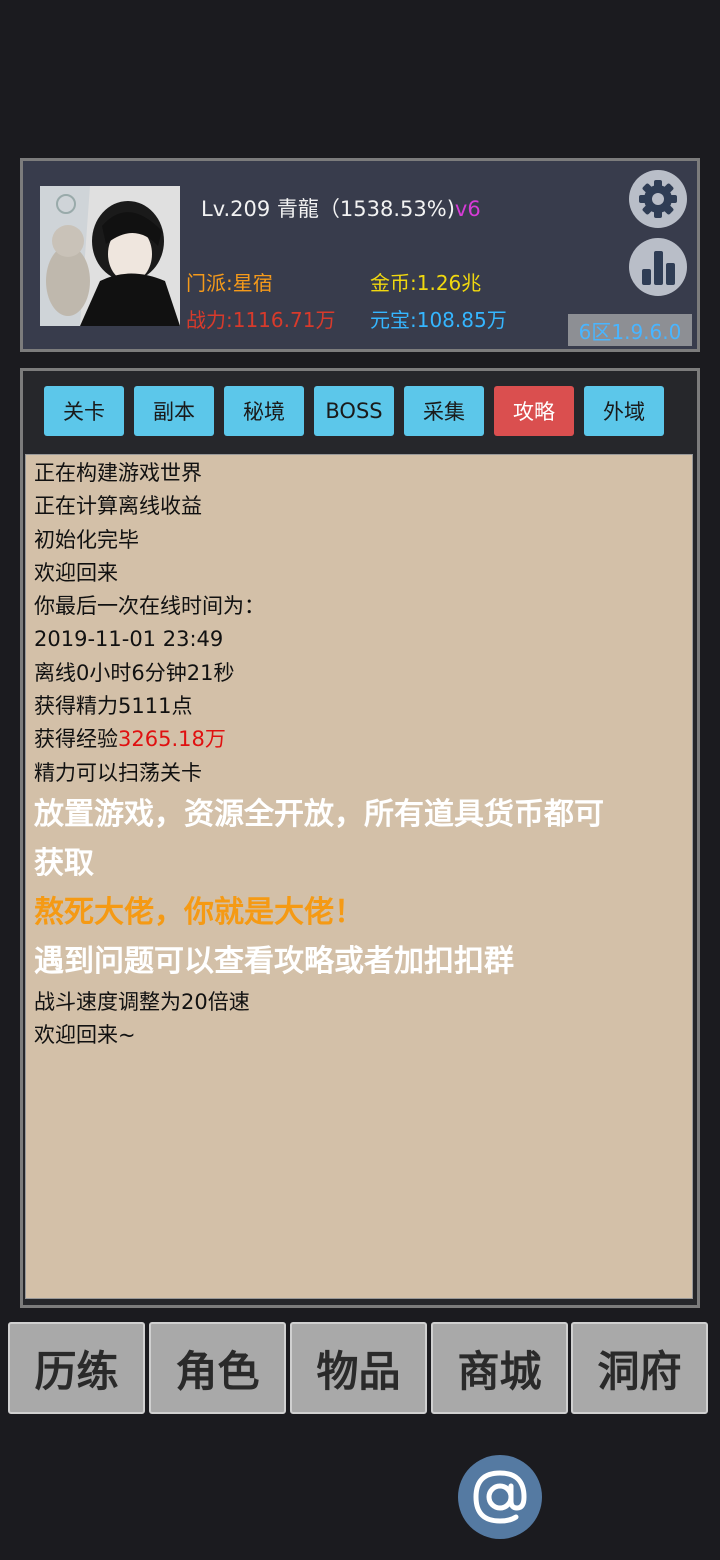 This screenshot has height=1560, width=720. I want to click on tab-stages: 关卡, so click(84, 411).